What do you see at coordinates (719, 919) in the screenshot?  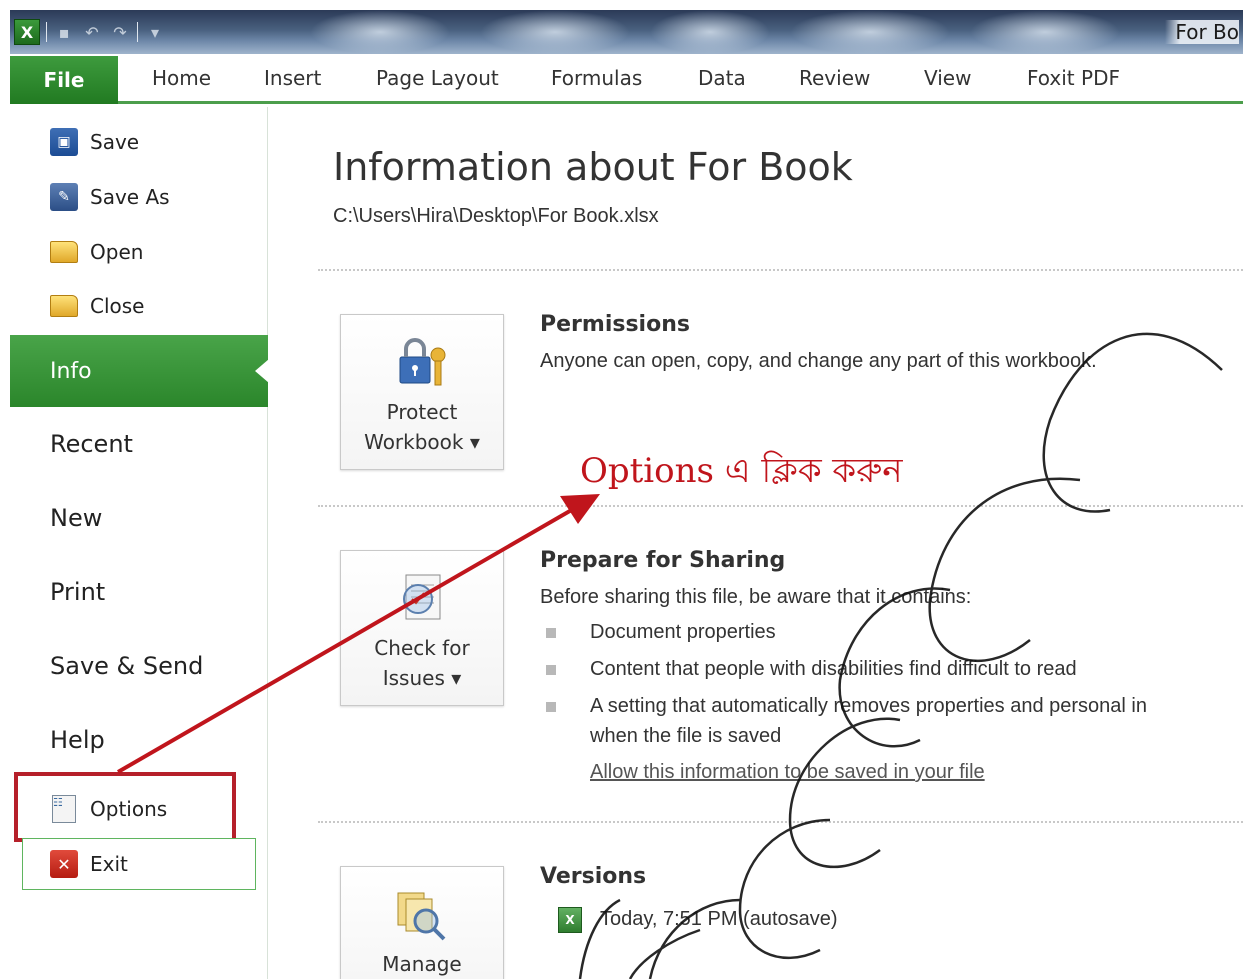 I see `version-entry: Today, 7:51 PM (autosave)` at bounding box center [719, 919].